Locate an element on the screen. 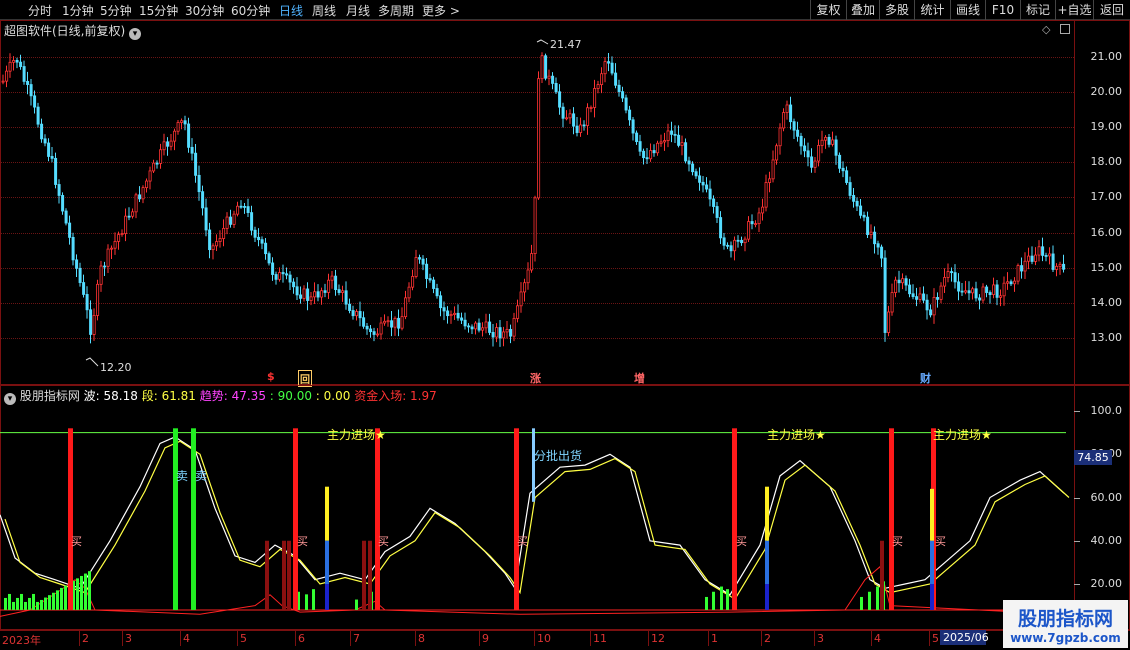  timeframe-6: 日线 is located at coordinates (291, 10).